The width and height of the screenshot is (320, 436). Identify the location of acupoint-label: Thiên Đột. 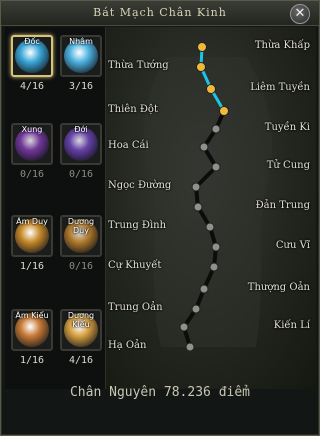
(133, 109).